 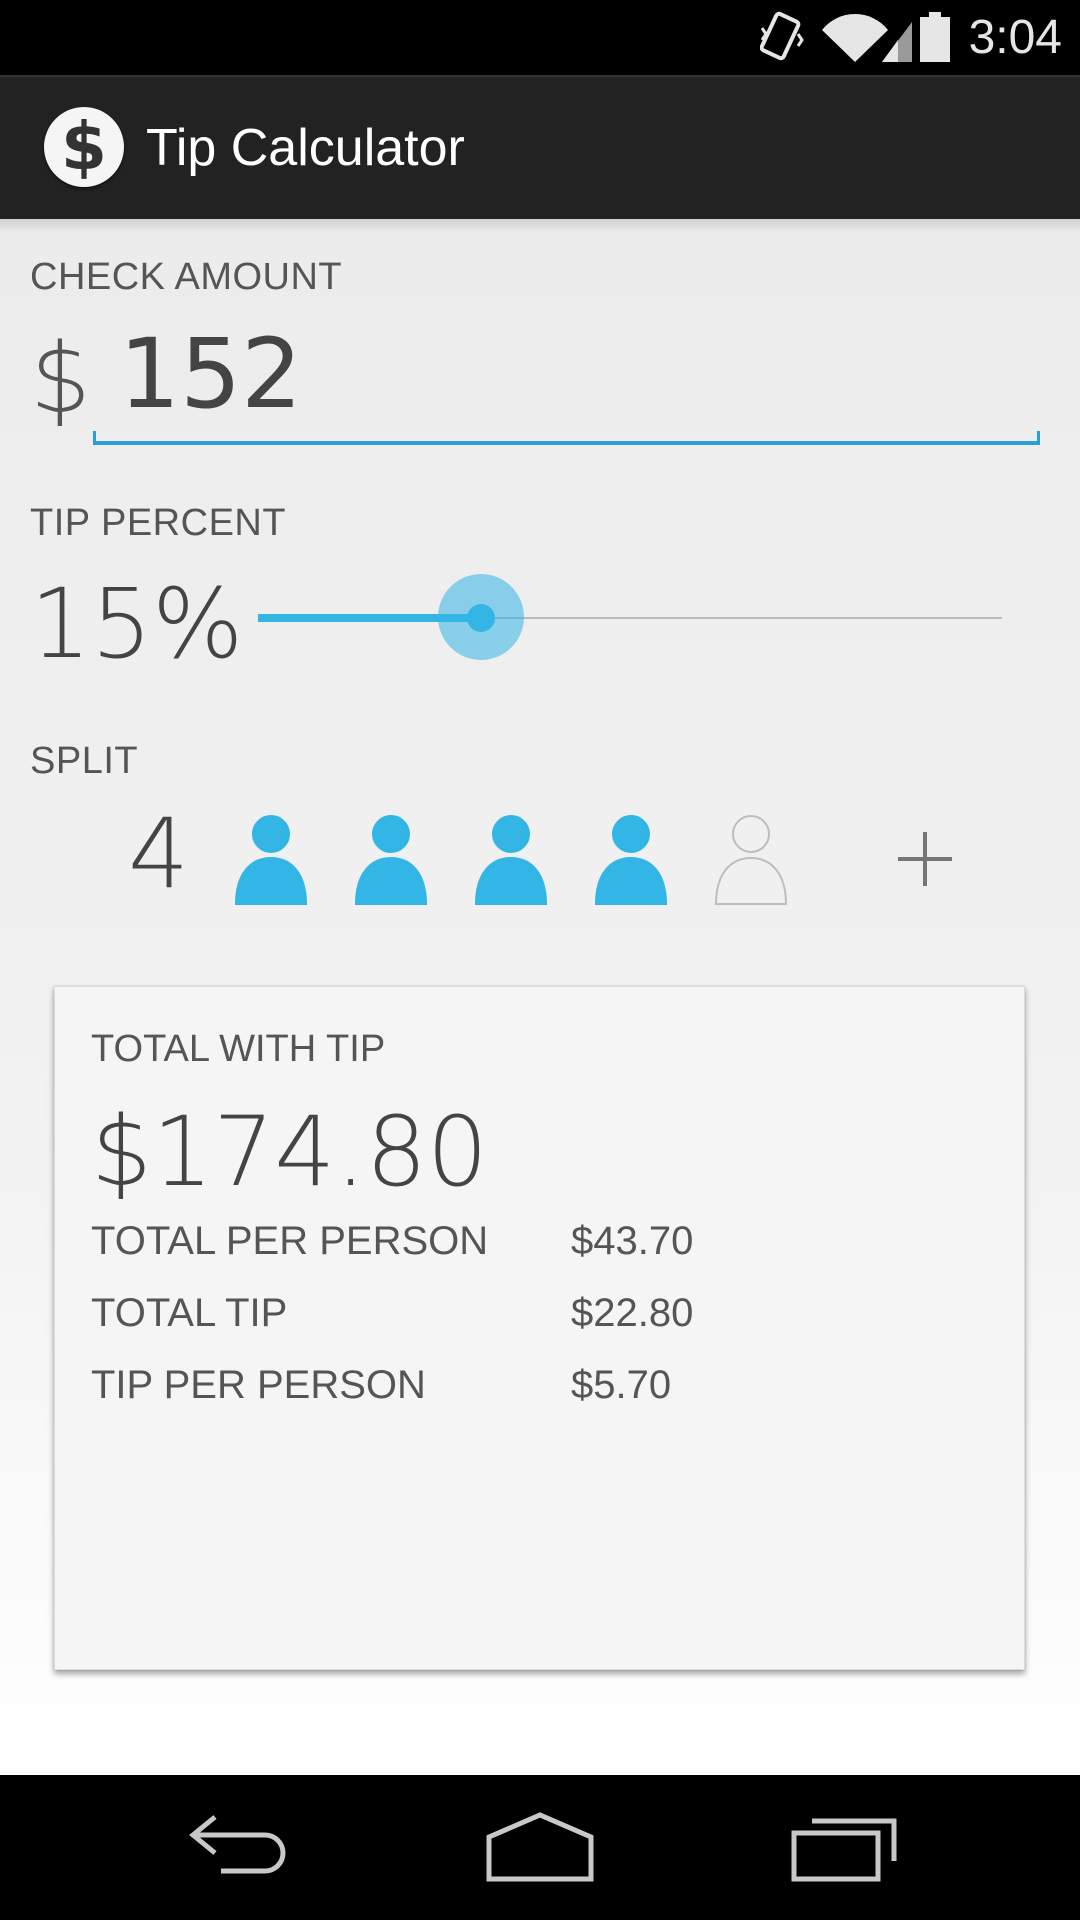 I want to click on tip-per-person-label: TIP PER PERSON, so click(x=258, y=1385).